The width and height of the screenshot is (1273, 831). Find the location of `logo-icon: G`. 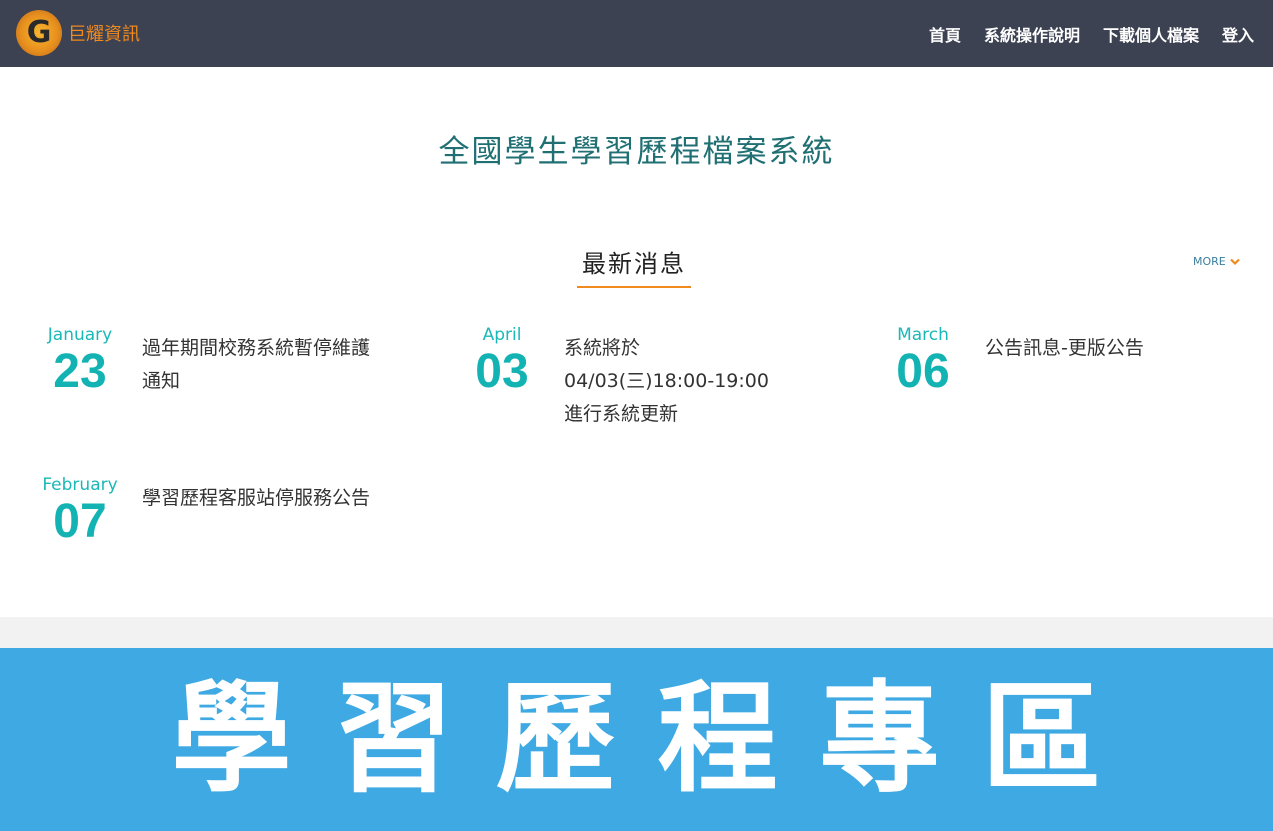

logo-icon: G is located at coordinates (39, 33).